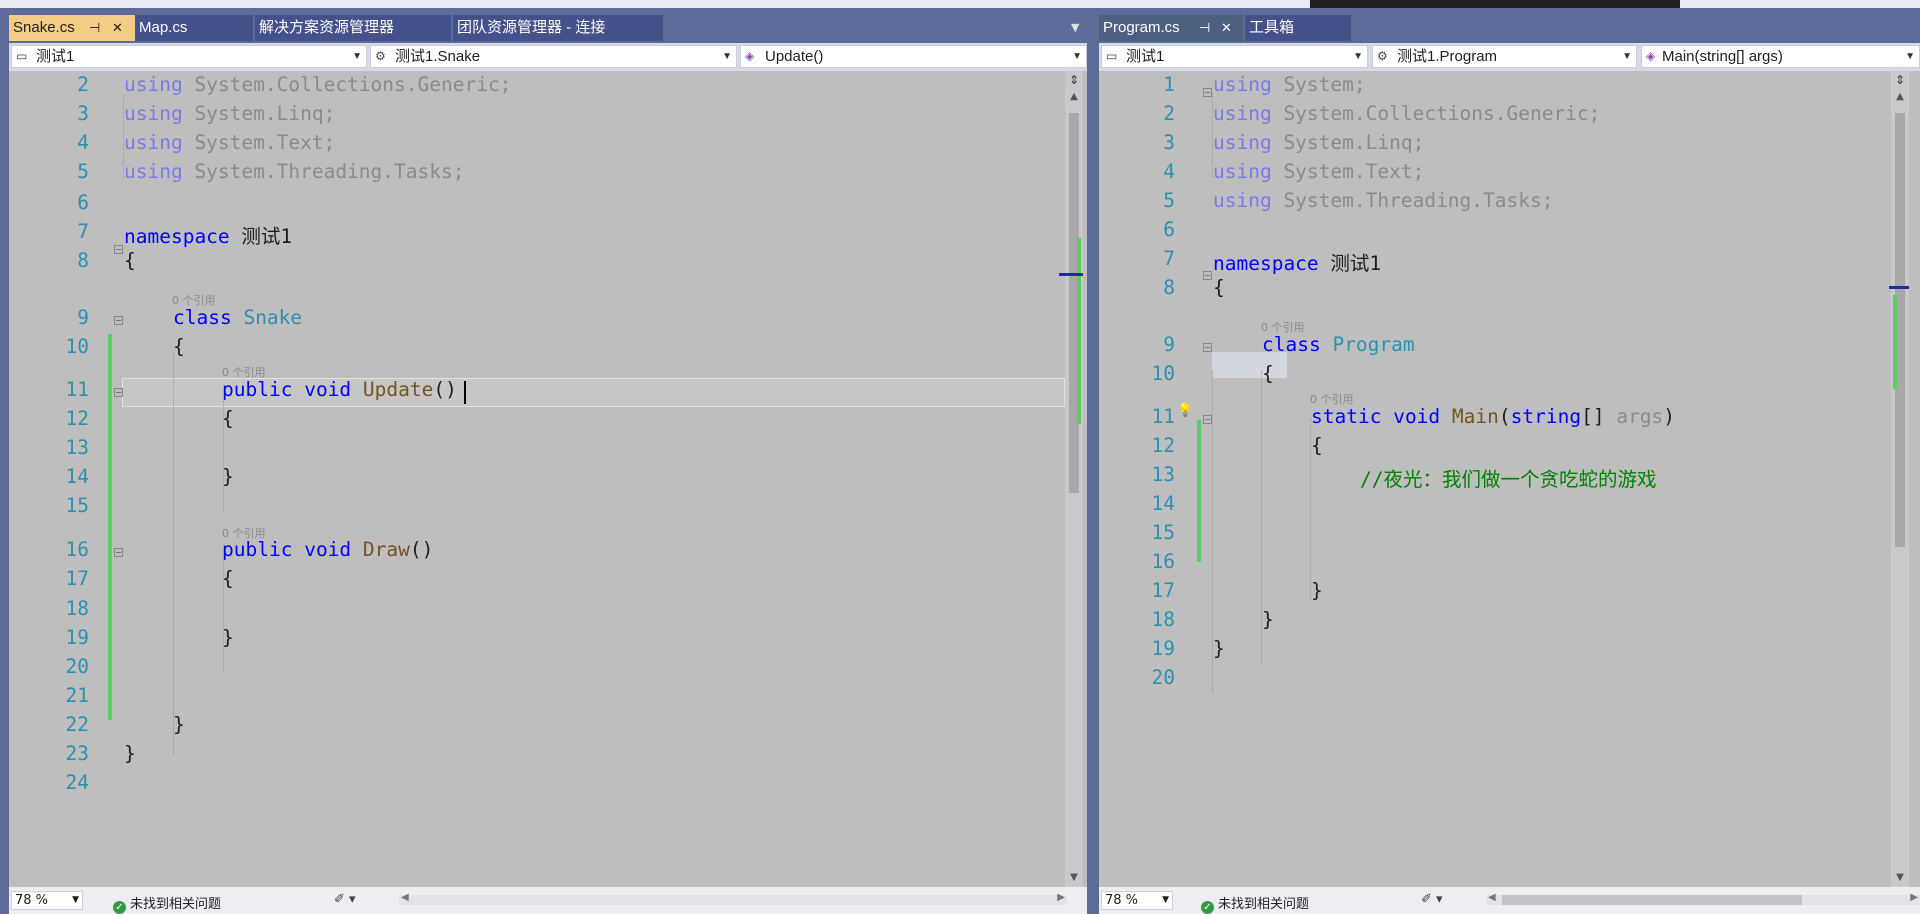 This screenshot has width=1920, height=914. I want to click on member-dropdown-value: Main(string[] args), so click(1722, 56).